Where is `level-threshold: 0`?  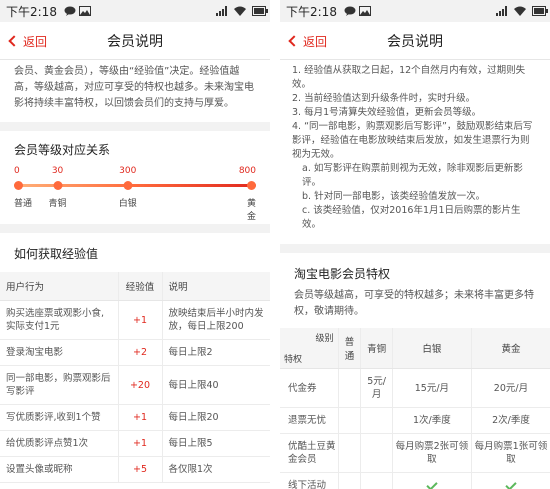
level-threshold: 0 is located at coordinates (17, 171).